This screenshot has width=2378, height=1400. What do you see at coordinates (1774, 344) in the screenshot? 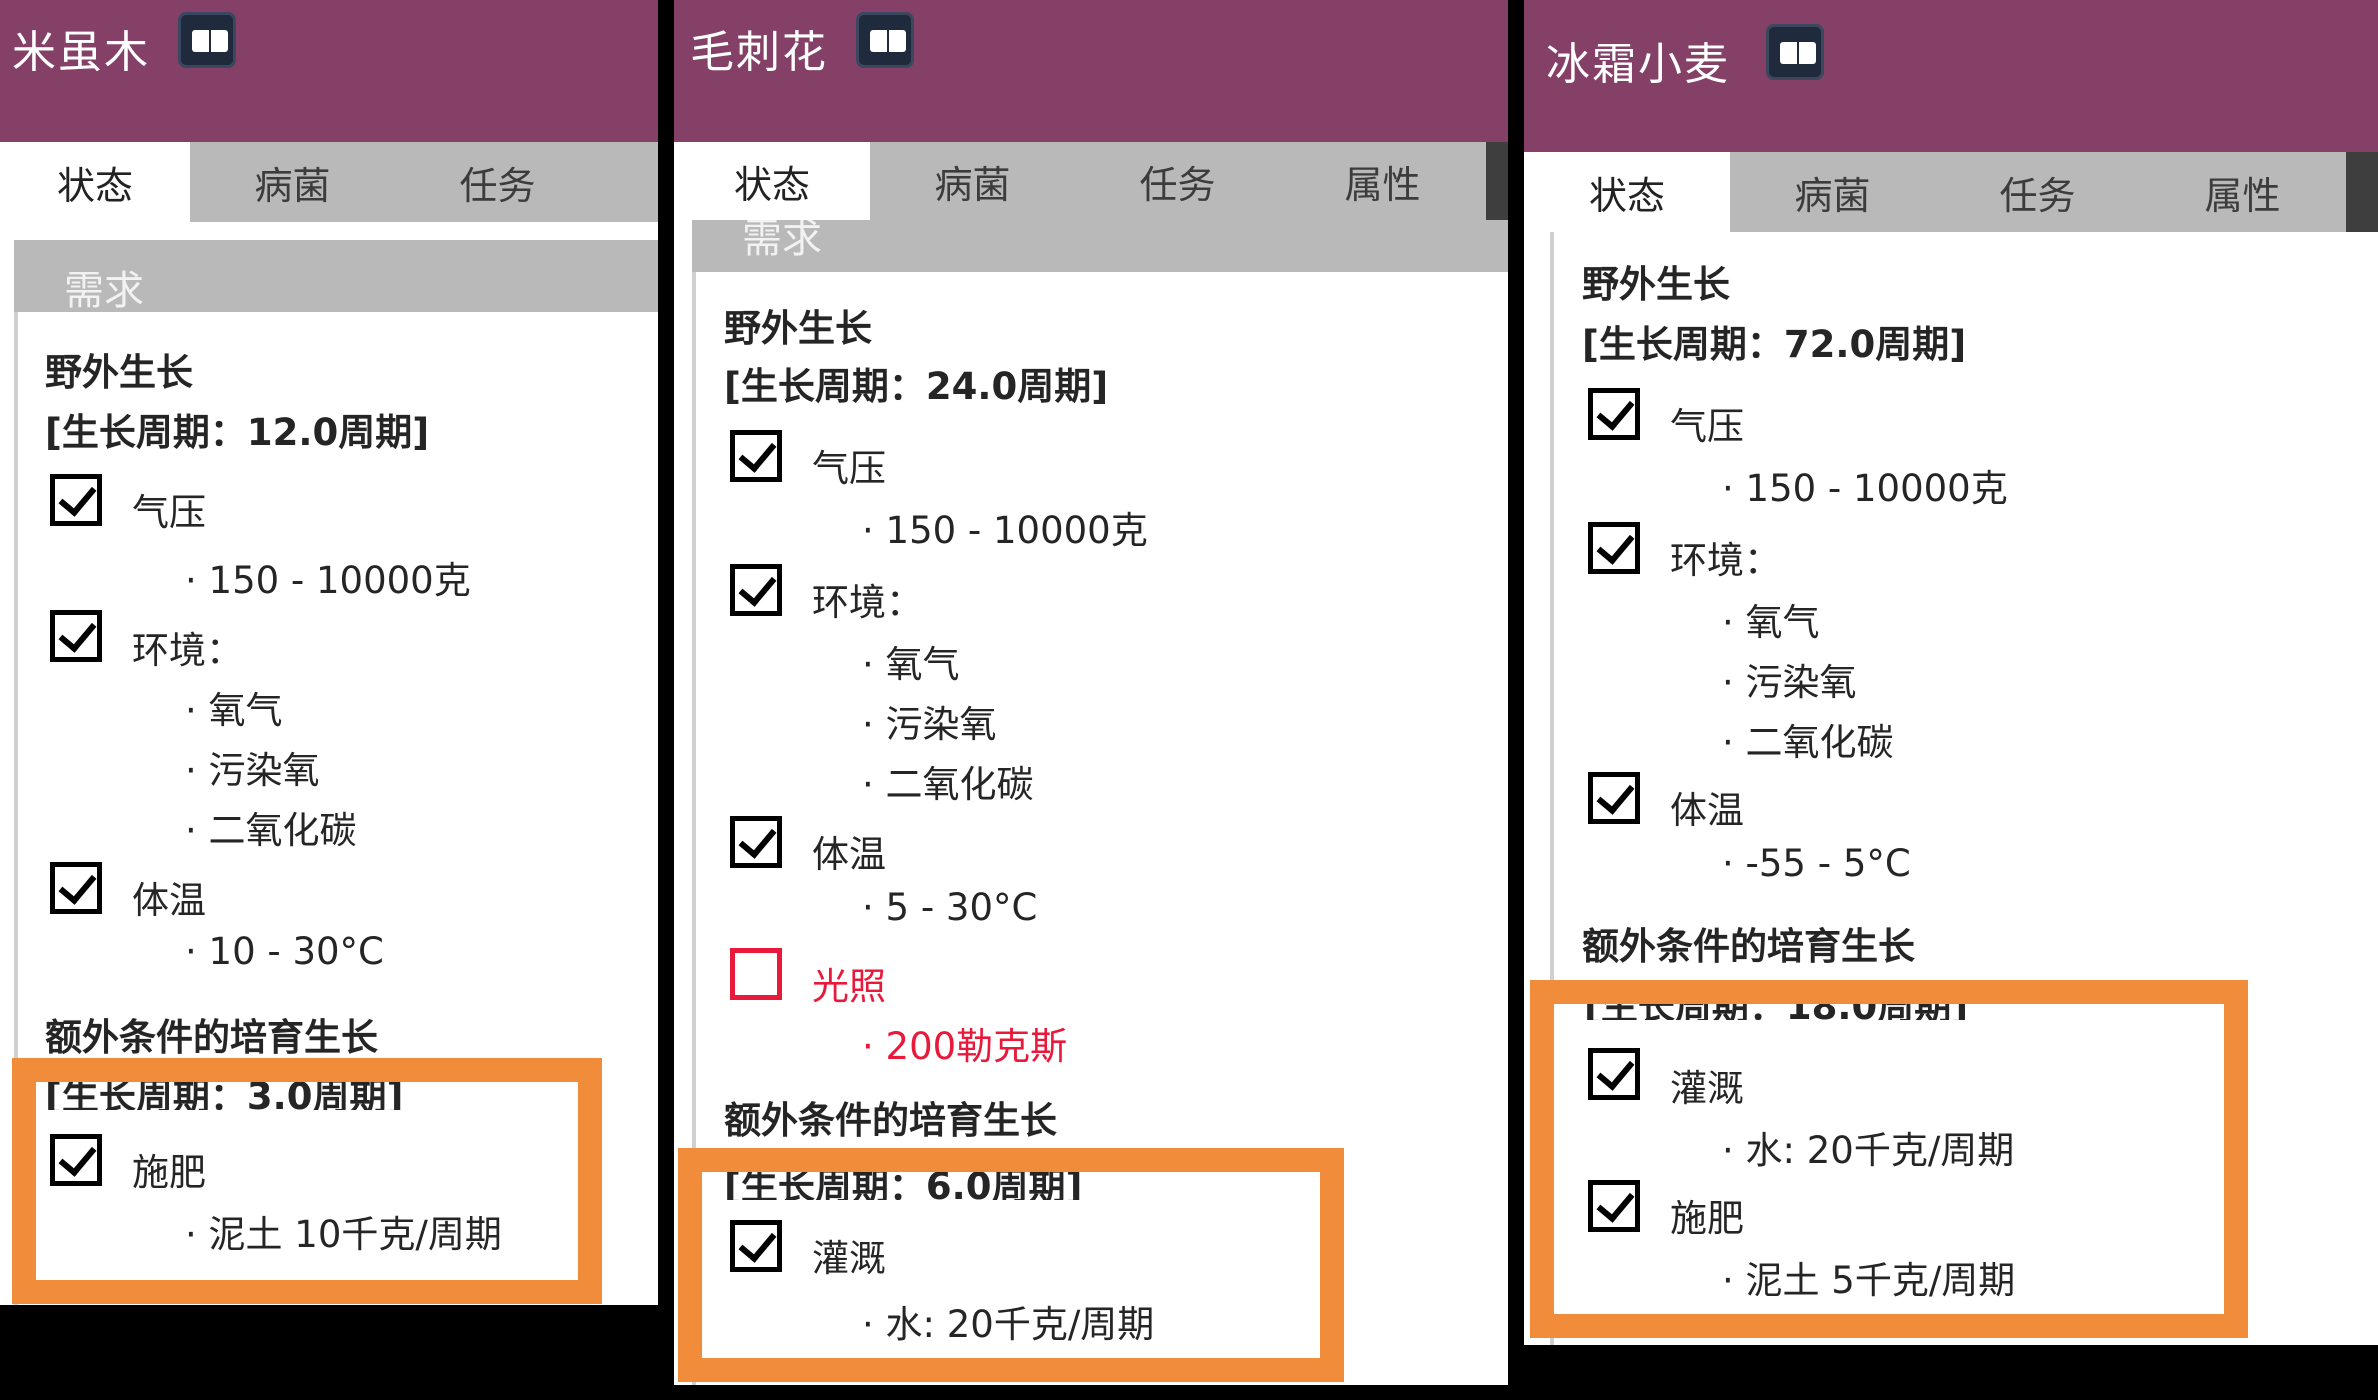
I see `wild-growth-cycle: [生长周期：72.0周期]` at bounding box center [1774, 344].